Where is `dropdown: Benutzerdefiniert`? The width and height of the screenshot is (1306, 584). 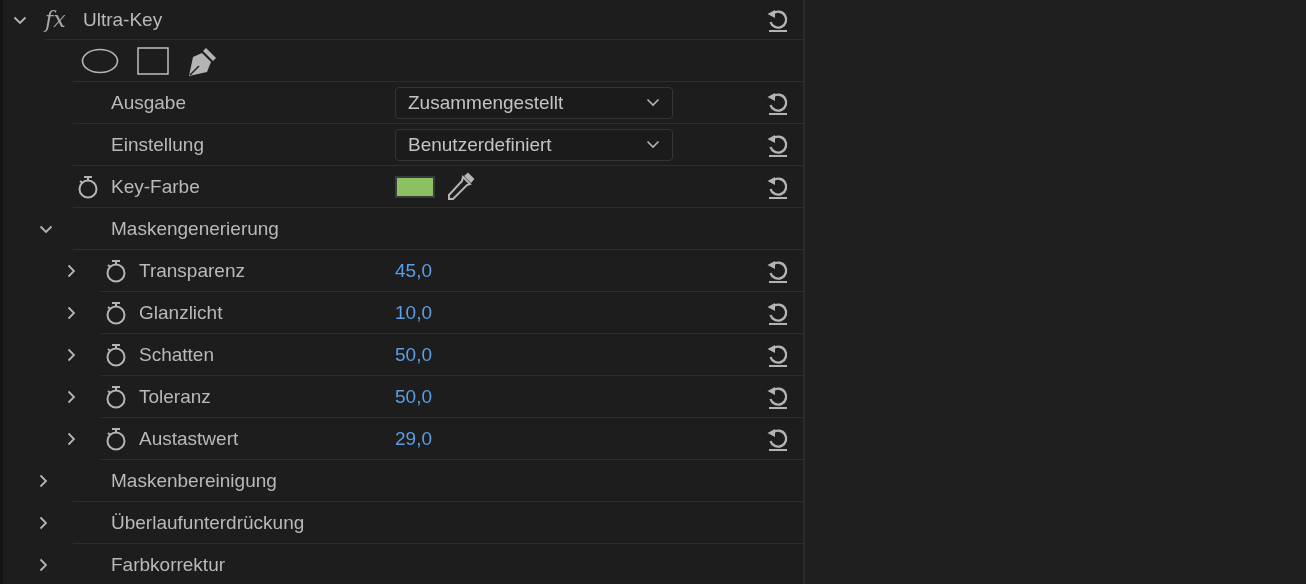
dropdown: Benutzerdefiniert is located at coordinates (534, 144).